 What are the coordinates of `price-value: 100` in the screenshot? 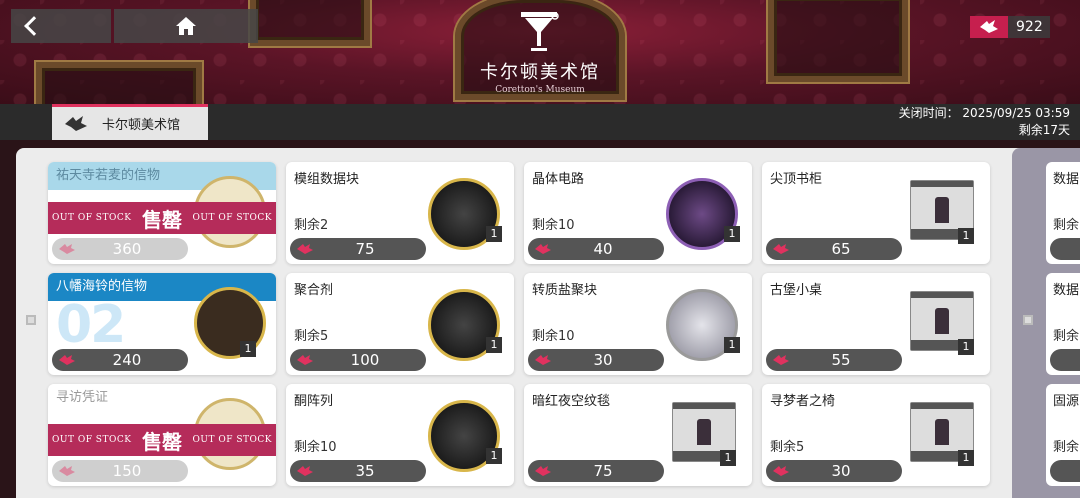 It's located at (365, 360).